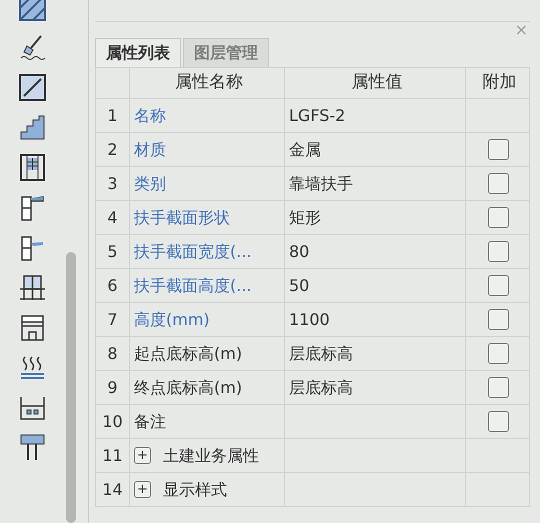 The image size is (540, 523). I want to click on heating-icon, so click(32, 367).